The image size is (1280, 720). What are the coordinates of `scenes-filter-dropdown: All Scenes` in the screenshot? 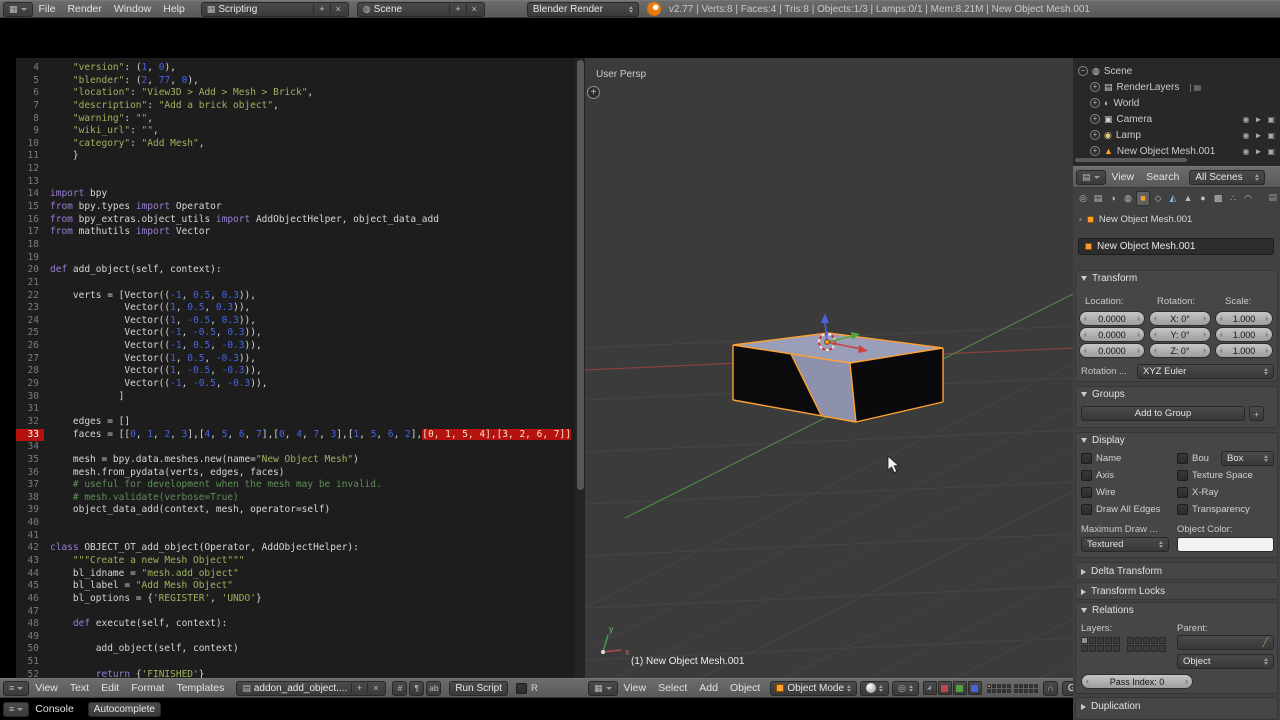 It's located at (1227, 177).